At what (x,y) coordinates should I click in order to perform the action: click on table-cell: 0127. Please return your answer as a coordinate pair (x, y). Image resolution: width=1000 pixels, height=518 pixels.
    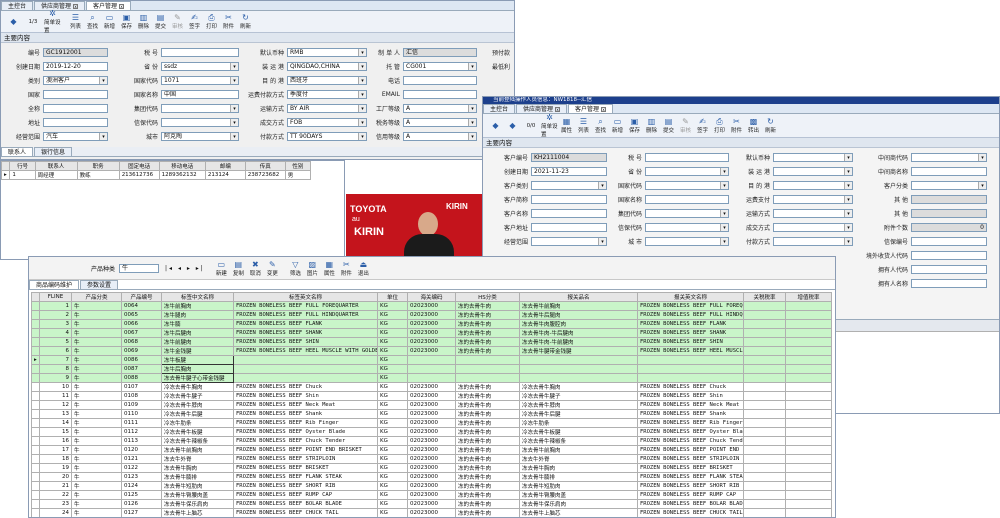
    Looking at the image, I should click on (141, 512).